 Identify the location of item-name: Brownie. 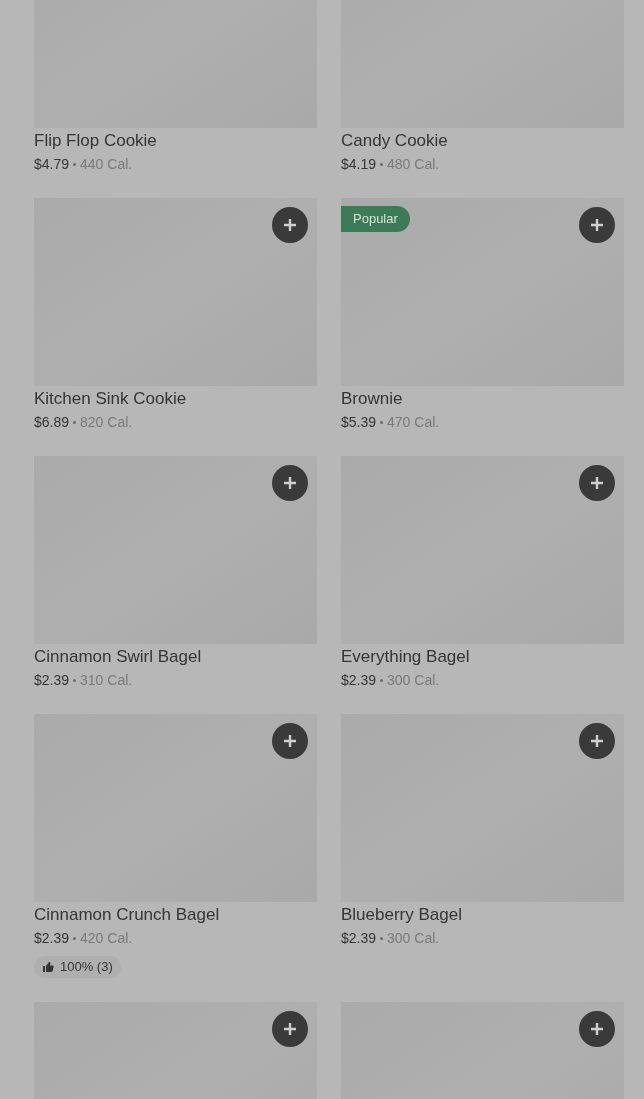
(372, 399).